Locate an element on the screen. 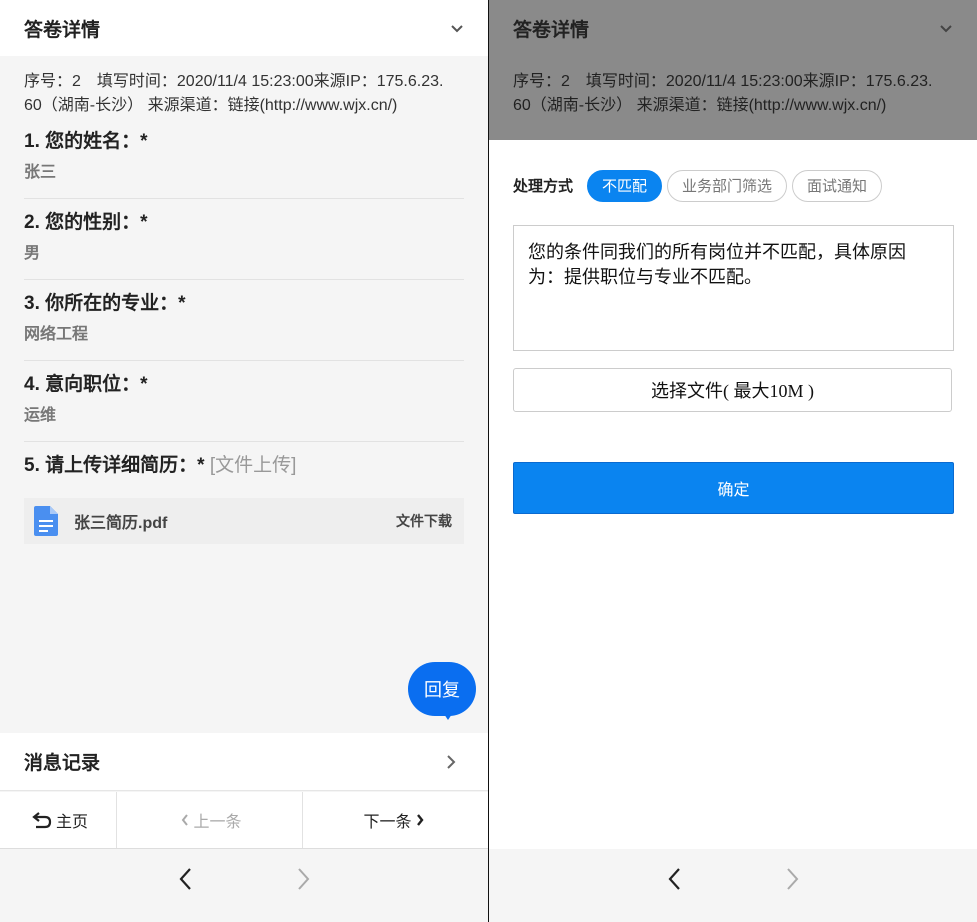 The width and height of the screenshot is (977, 922). choose-file-button: 选择文件( 最大10M ) is located at coordinates (732, 390).